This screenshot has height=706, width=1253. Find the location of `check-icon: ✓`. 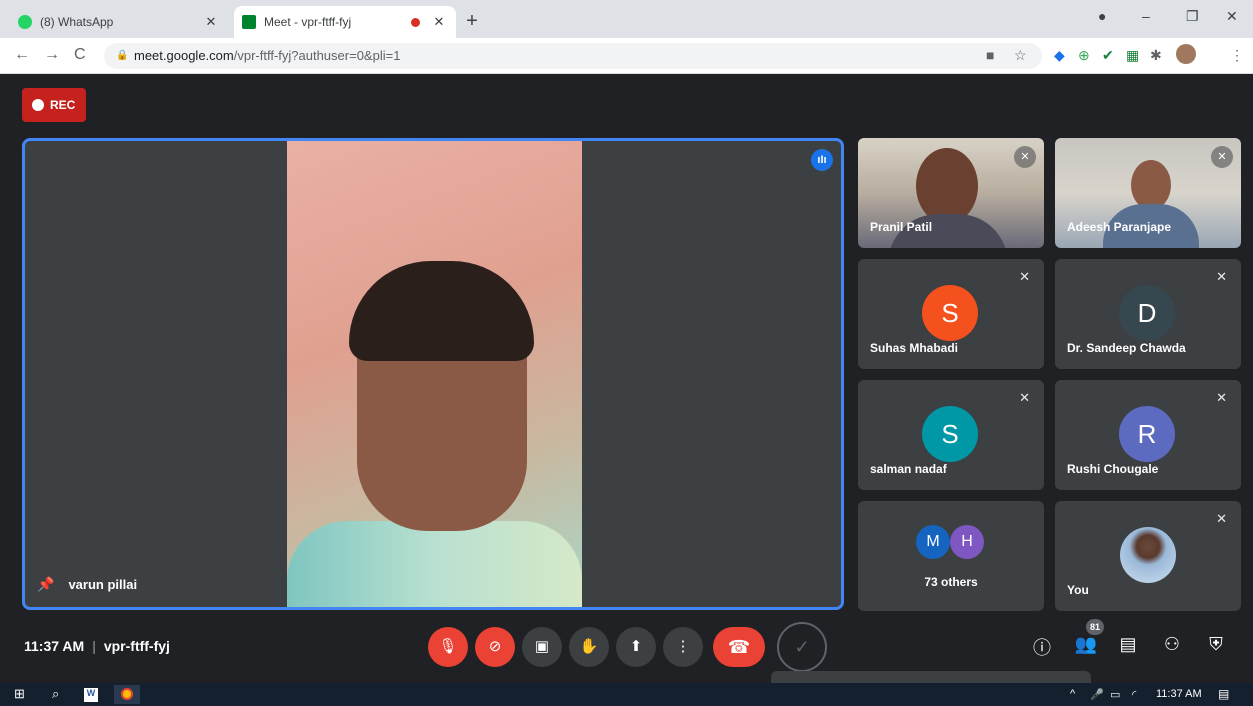

check-icon: ✓ is located at coordinates (802, 647).